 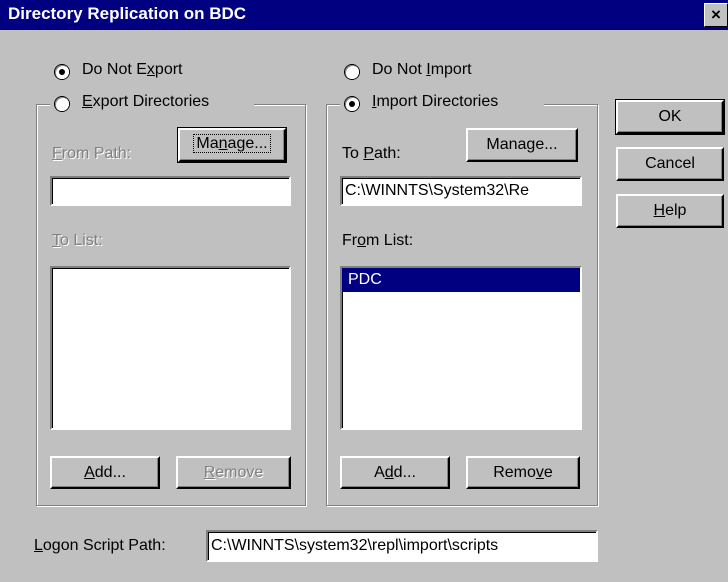 I want to click on to-path-label: To Path:, so click(x=371, y=153).